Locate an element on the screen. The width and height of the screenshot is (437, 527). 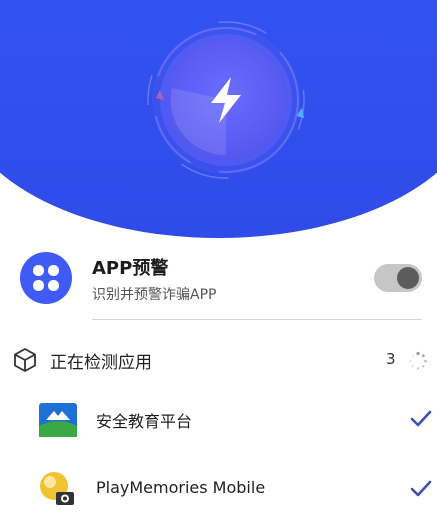
list-item: PlayMemories Mobile is located at coordinates (235, 490).